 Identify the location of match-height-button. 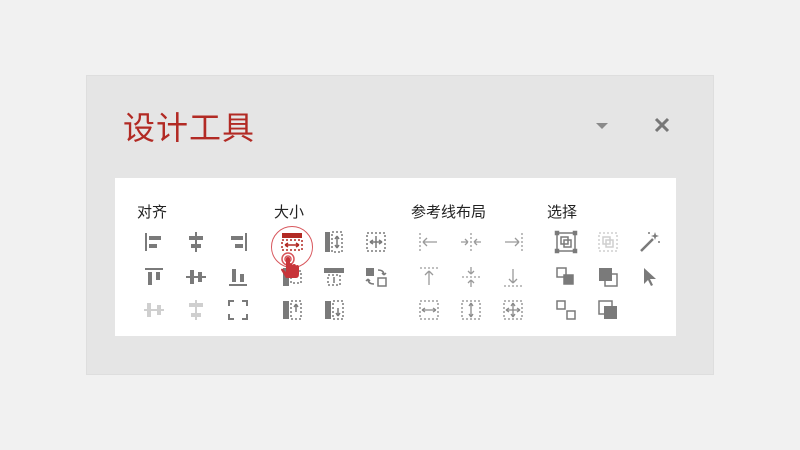
(334, 277).